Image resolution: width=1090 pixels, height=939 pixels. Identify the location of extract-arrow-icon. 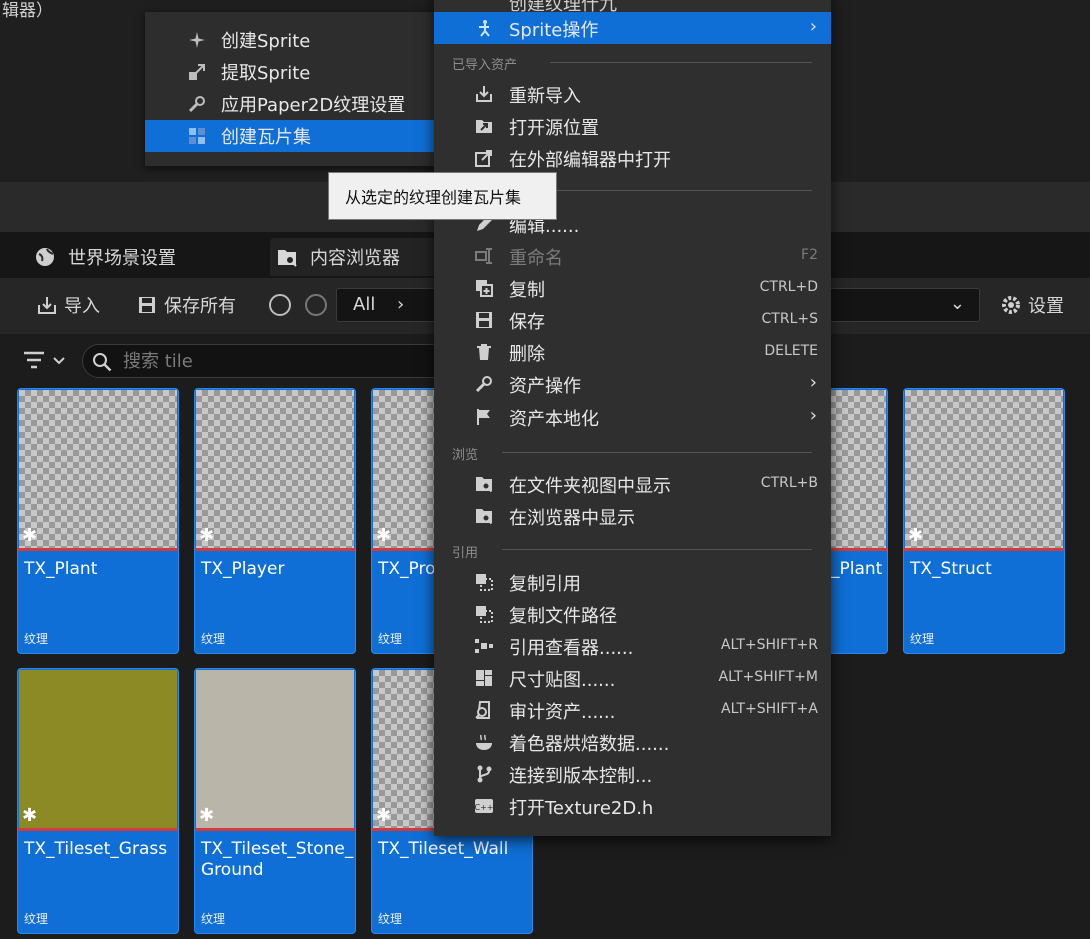
(197, 72).